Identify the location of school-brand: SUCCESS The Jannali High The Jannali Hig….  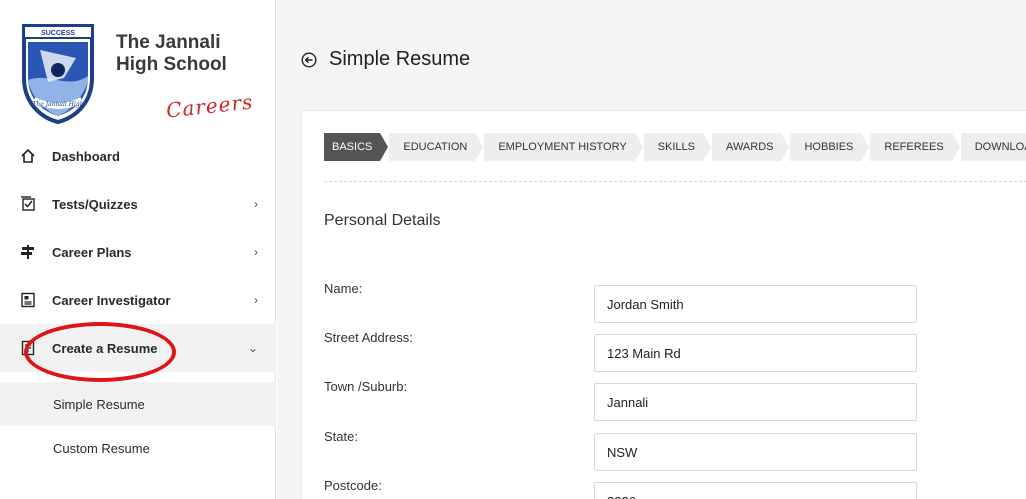
(143, 71).